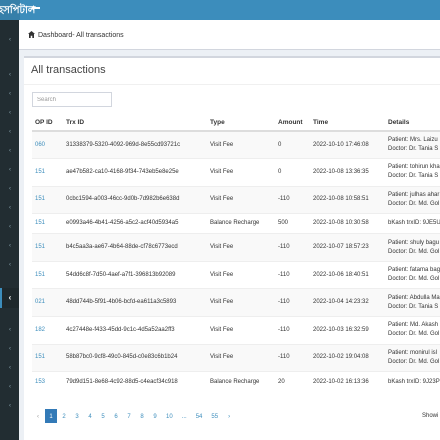  Describe the element at coordinates (40, 302) in the screenshot. I see `op-id-link: 021` at that location.